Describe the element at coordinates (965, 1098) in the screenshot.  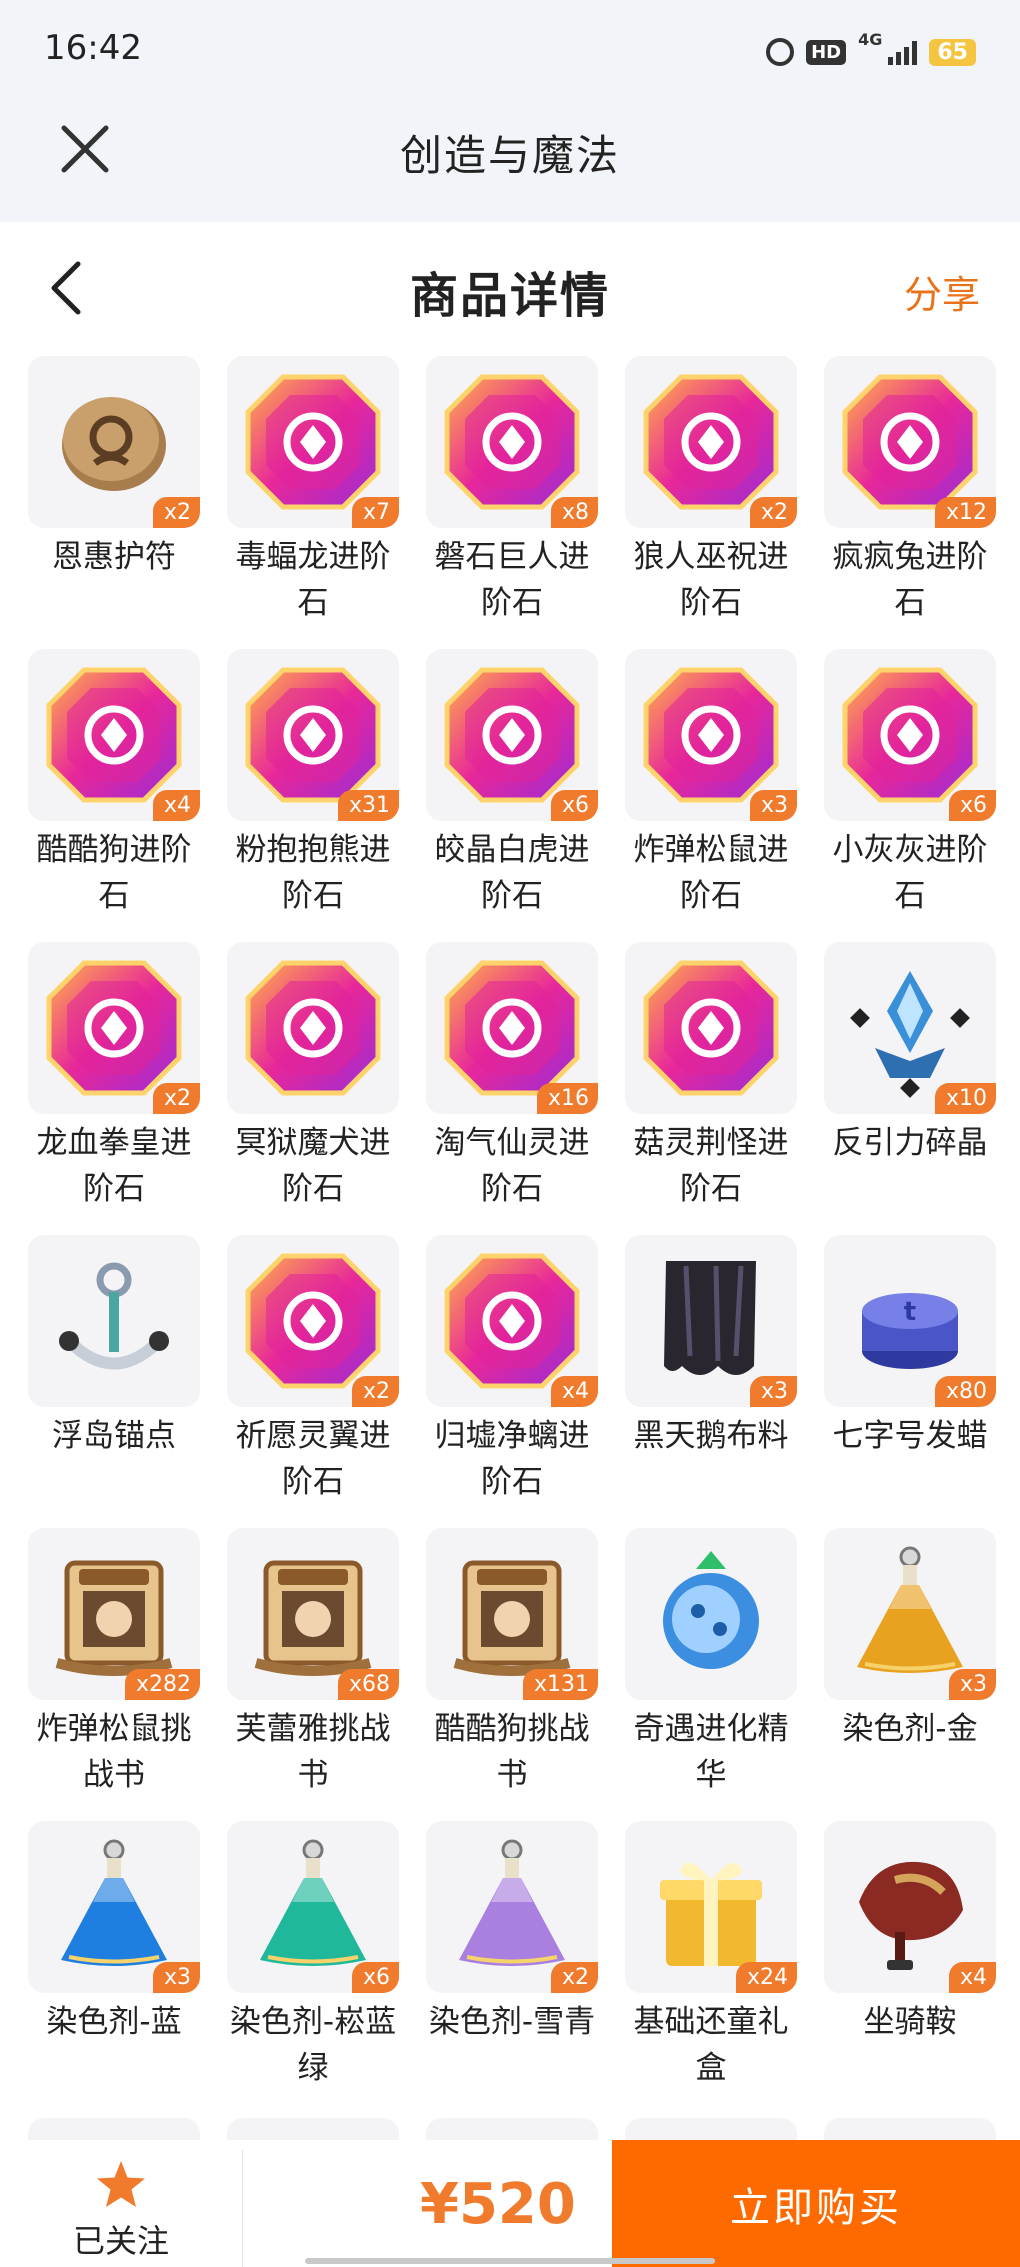
I see `quantity-badge: x10` at that location.